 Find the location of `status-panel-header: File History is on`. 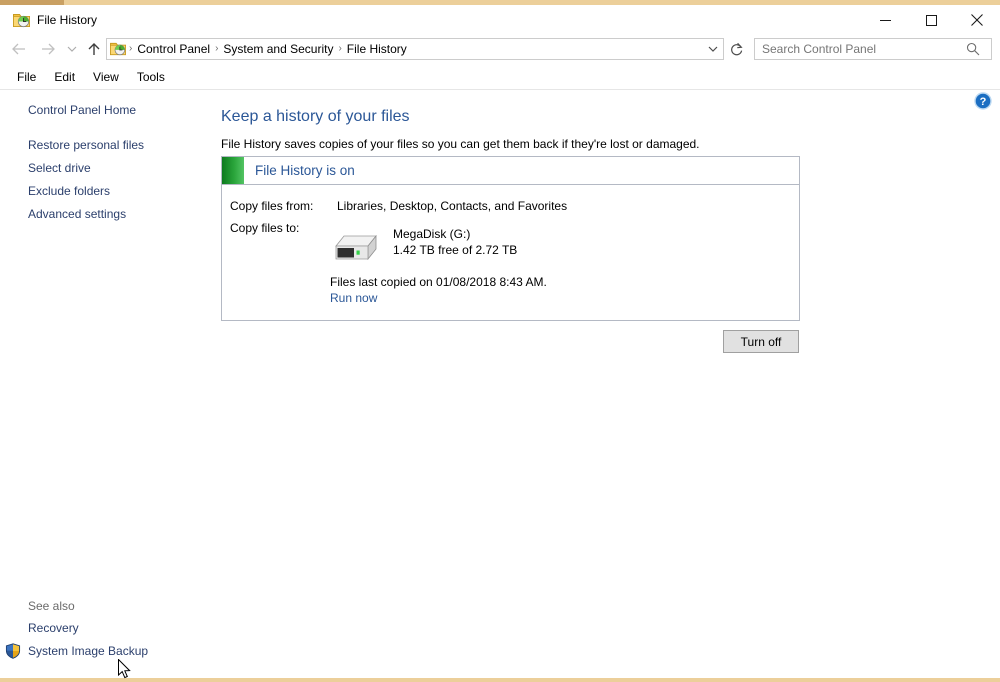

status-panel-header: File History is on is located at coordinates (510, 171).